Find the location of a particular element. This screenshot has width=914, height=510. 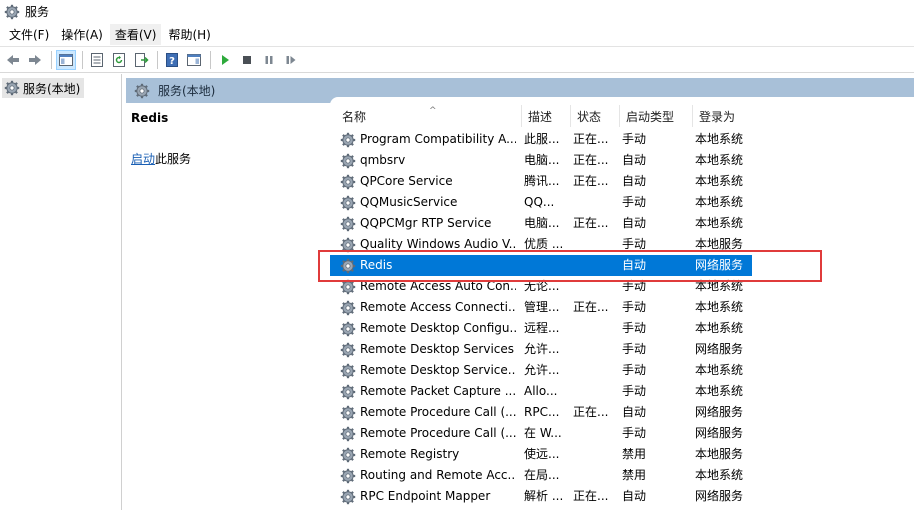

table-row: RPC Endpoint Mapper 解析 ... 正在... 自动 网络服务 is located at coordinates (541, 496).